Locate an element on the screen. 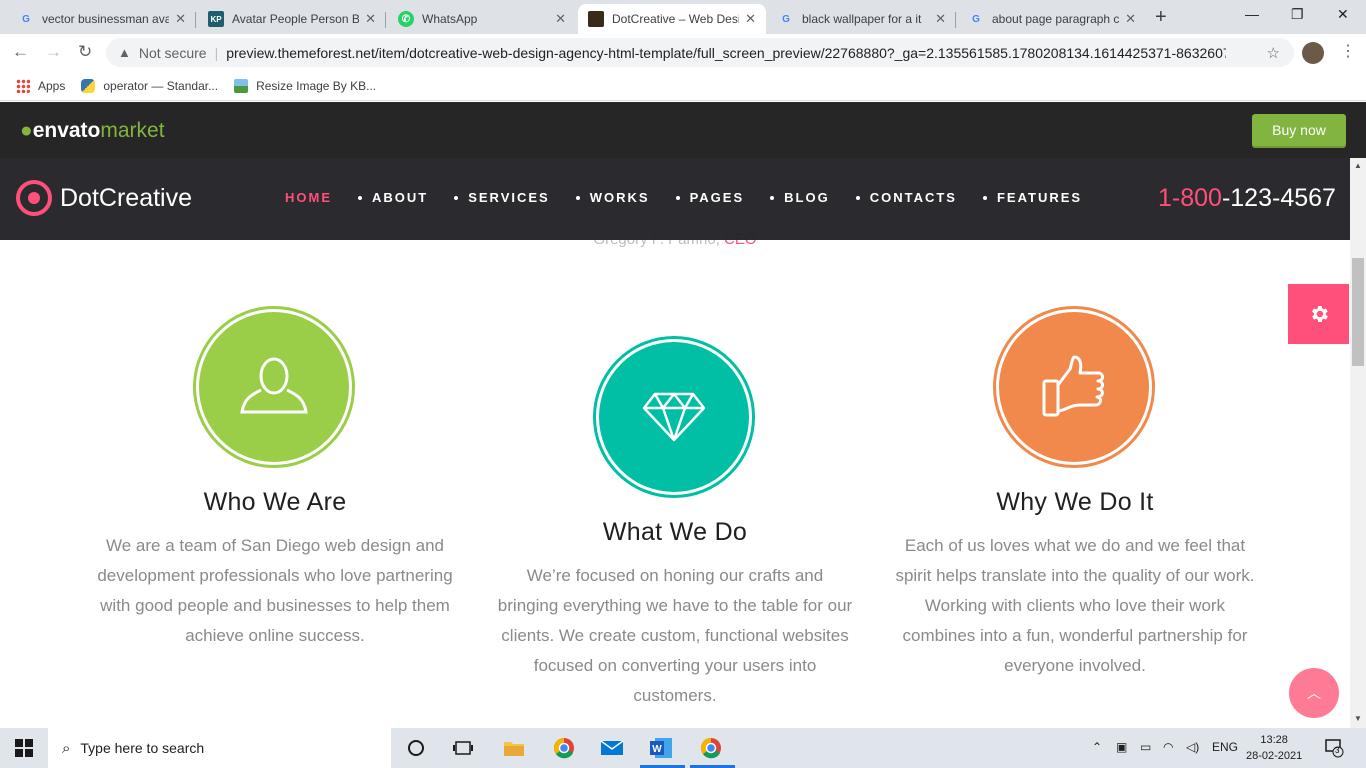 The width and height of the screenshot is (1366, 768). volume-icon: ◁) is located at coordinates (1192, 747).